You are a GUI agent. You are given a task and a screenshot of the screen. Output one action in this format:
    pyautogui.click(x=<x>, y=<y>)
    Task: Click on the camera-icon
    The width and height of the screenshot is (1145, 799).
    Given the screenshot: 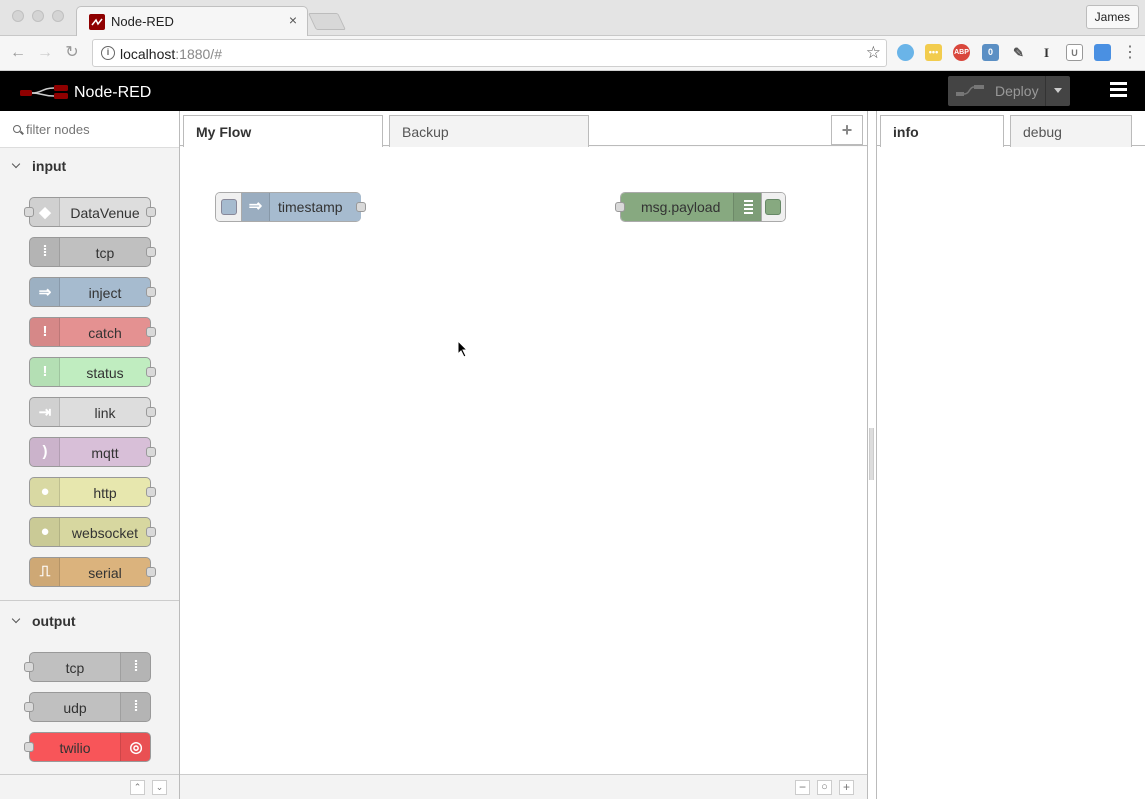 What is the action you would take?
    pyautogui.click(x=1102, y=52)
    